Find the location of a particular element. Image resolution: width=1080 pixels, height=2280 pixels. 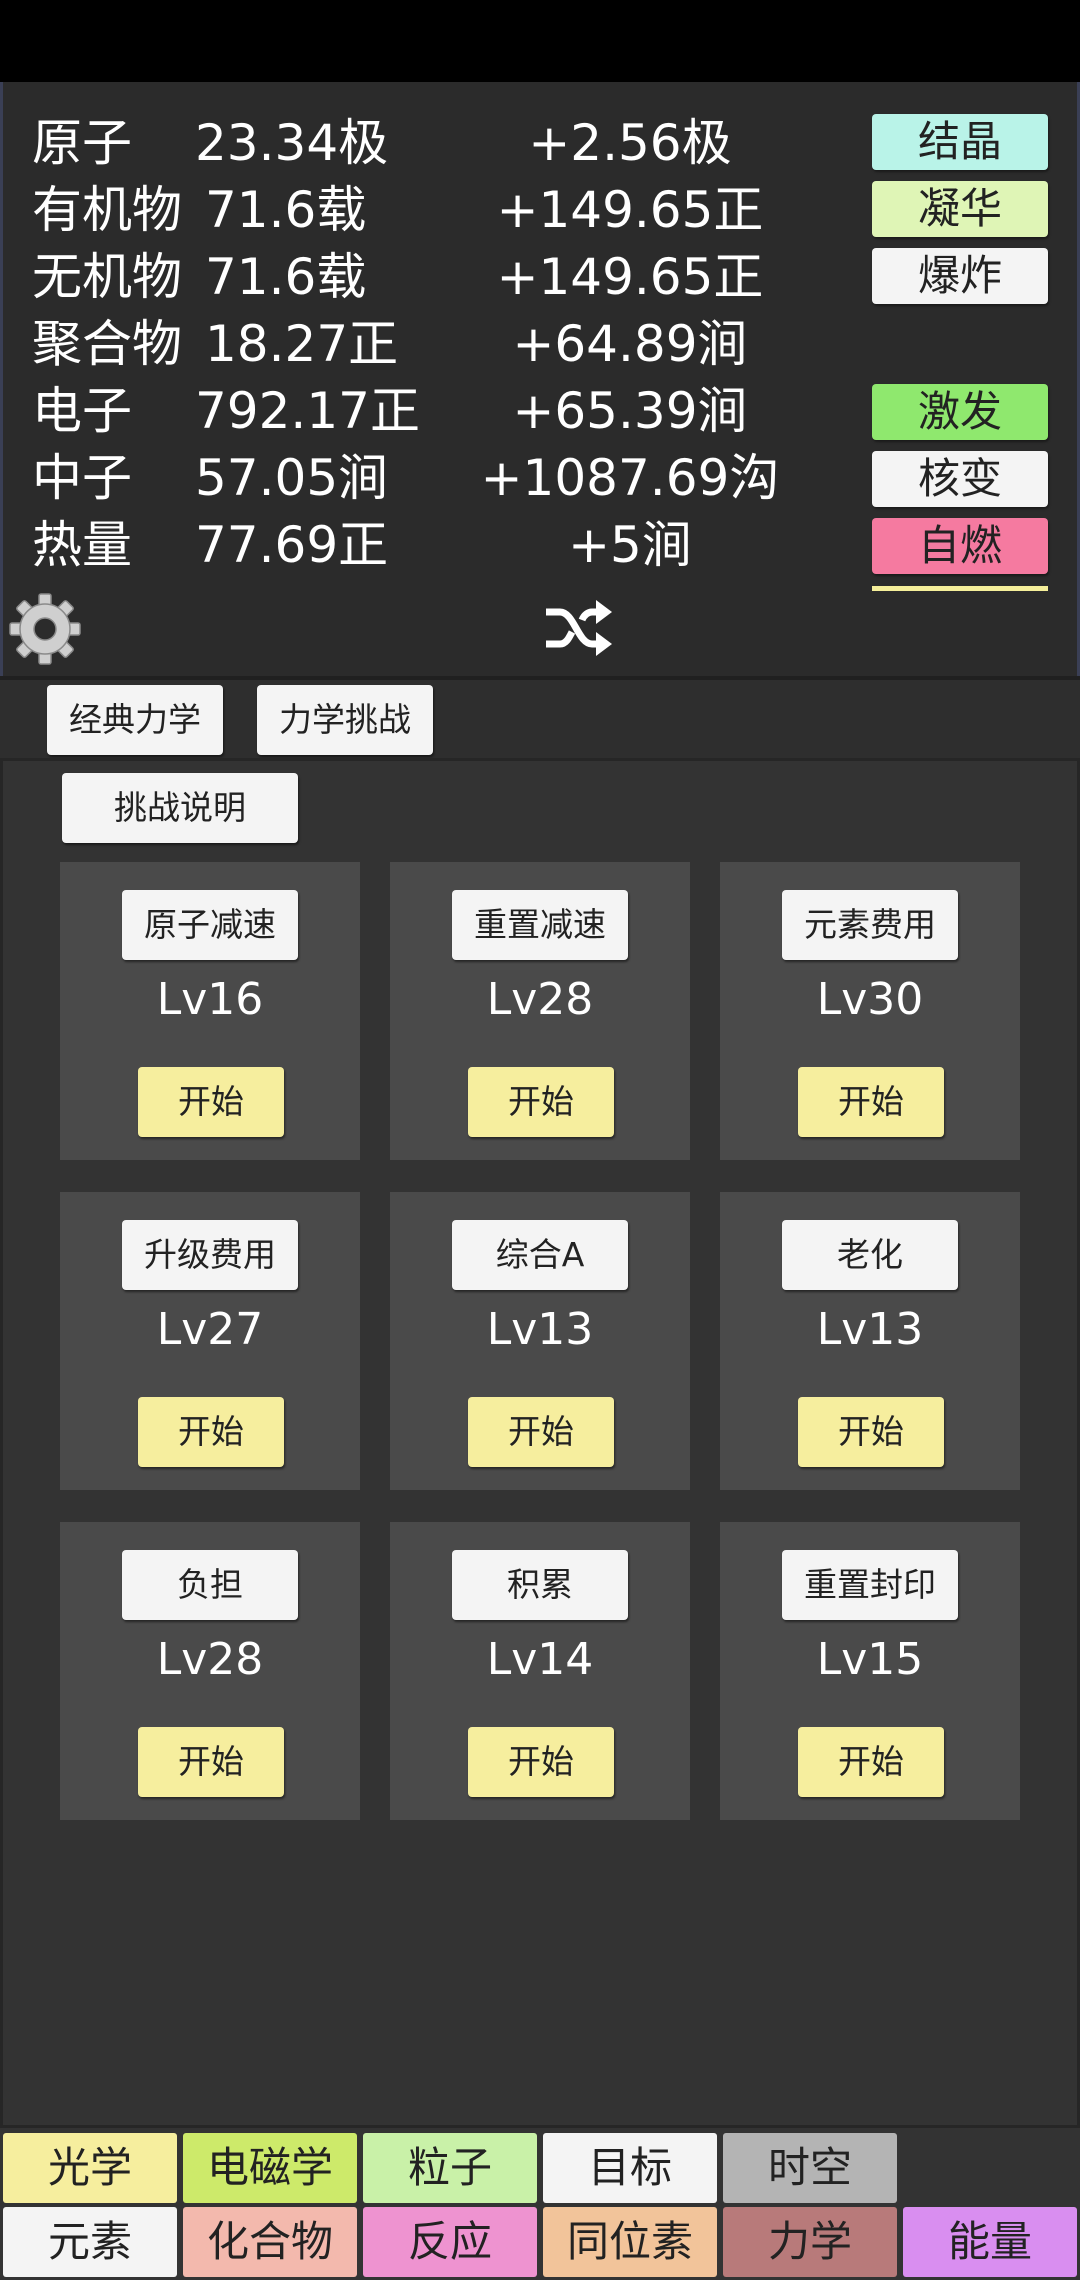

resource-amount: 792.17正 is located at coordinates (307, 411).